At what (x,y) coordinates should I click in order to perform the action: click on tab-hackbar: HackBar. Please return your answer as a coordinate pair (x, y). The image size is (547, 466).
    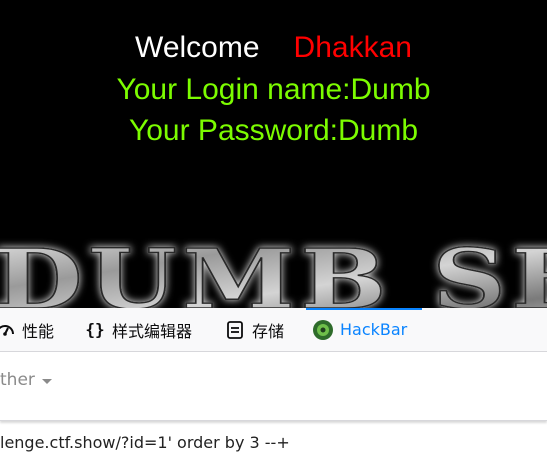
    Looking at the image, I should click on (364, 329).